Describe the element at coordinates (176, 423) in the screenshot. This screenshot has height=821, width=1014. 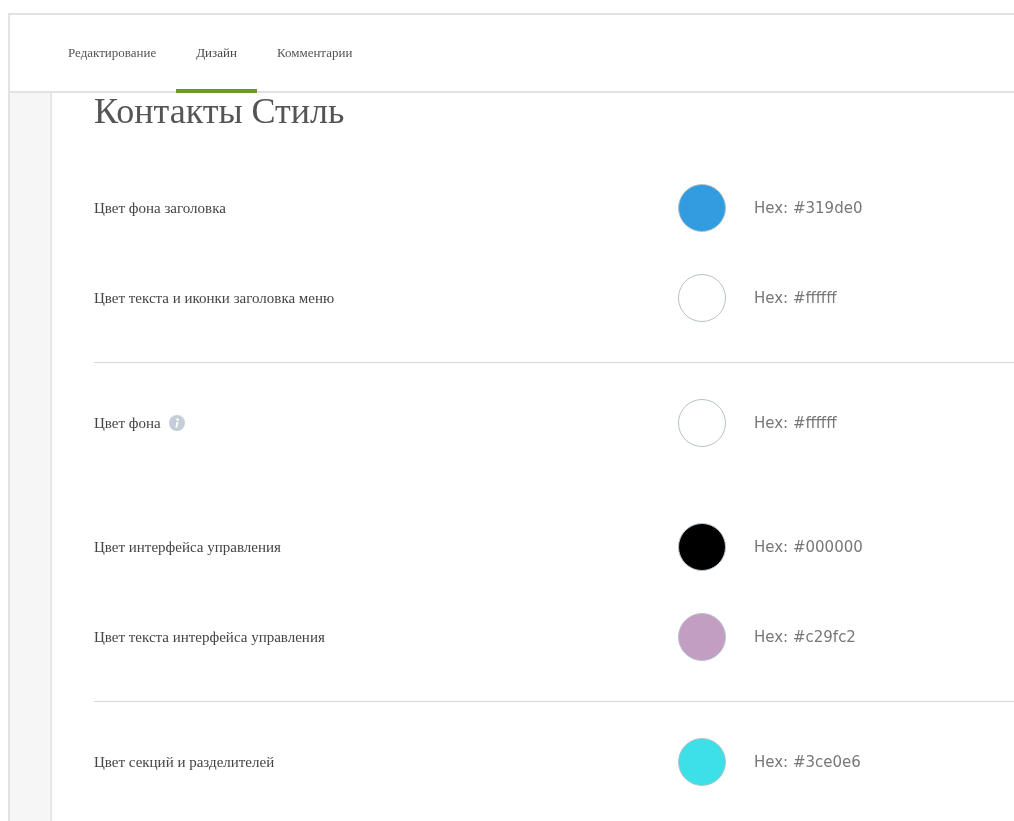
I see `info-icon` at that location.